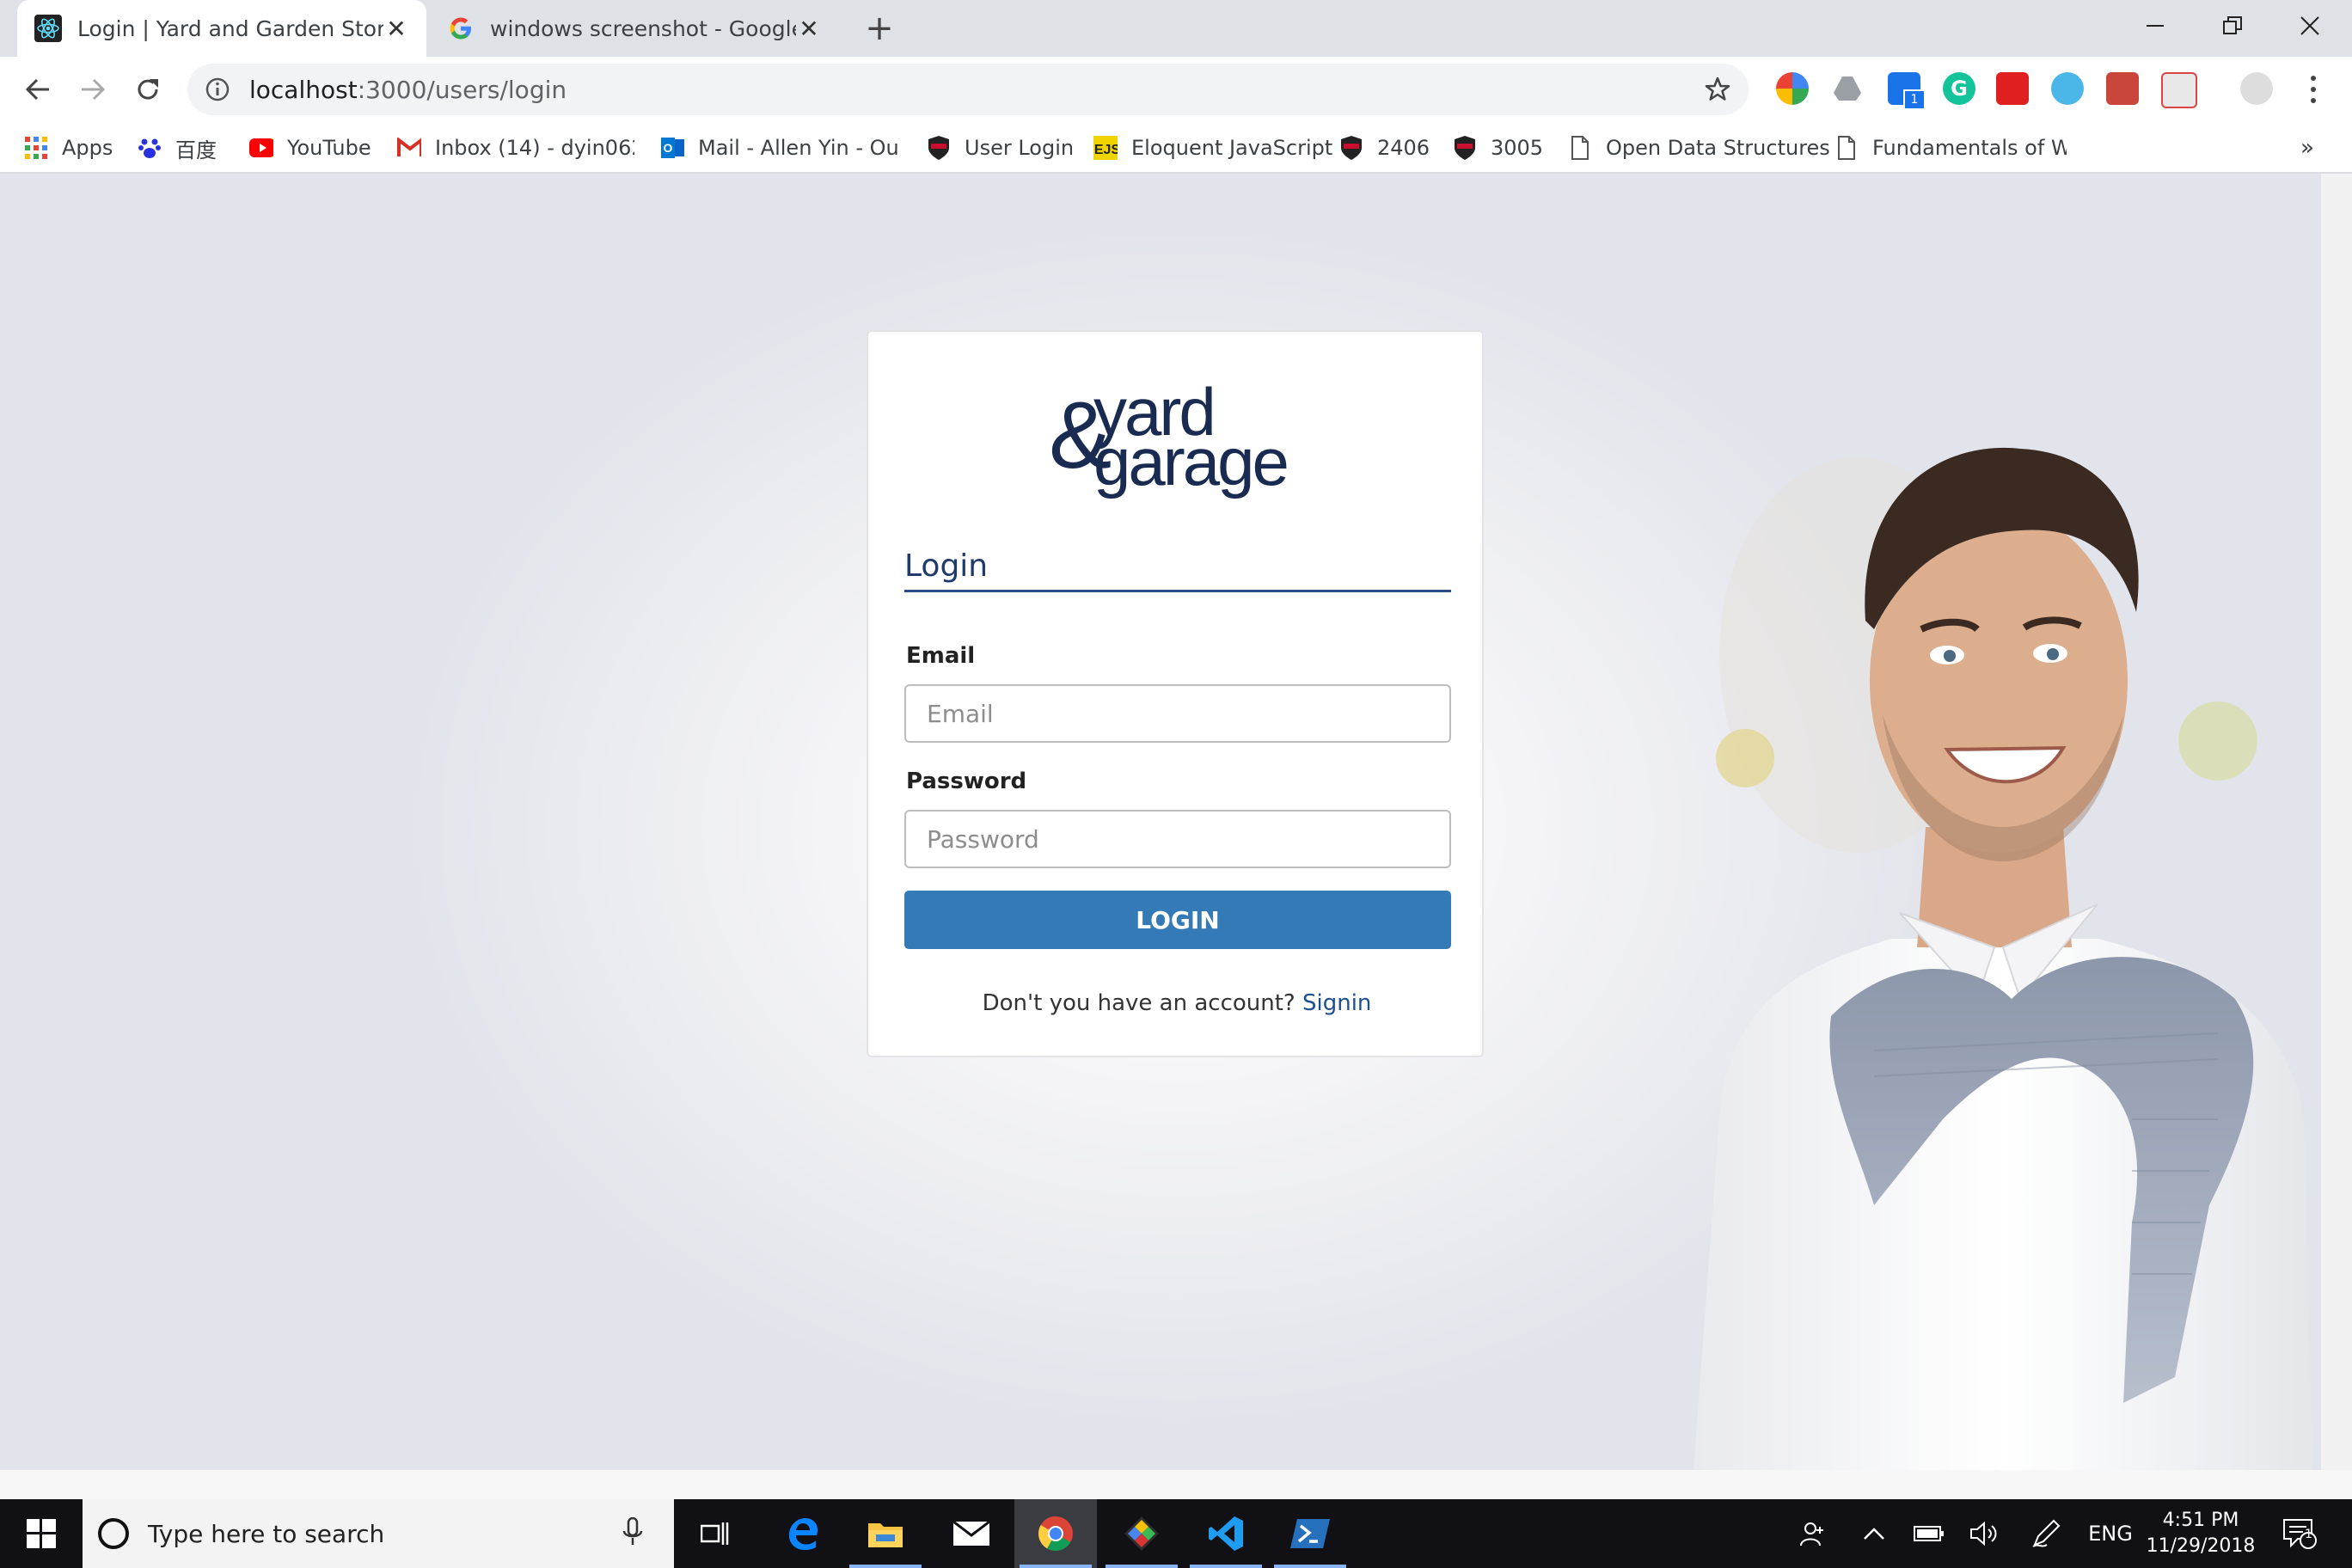 Image resolution: width=2352 pixels, height=1568 pixels. What do you see at coordinates (946, 566) in the screenshot?
I see `login-heading: Login` at bounding box center [946, 566].